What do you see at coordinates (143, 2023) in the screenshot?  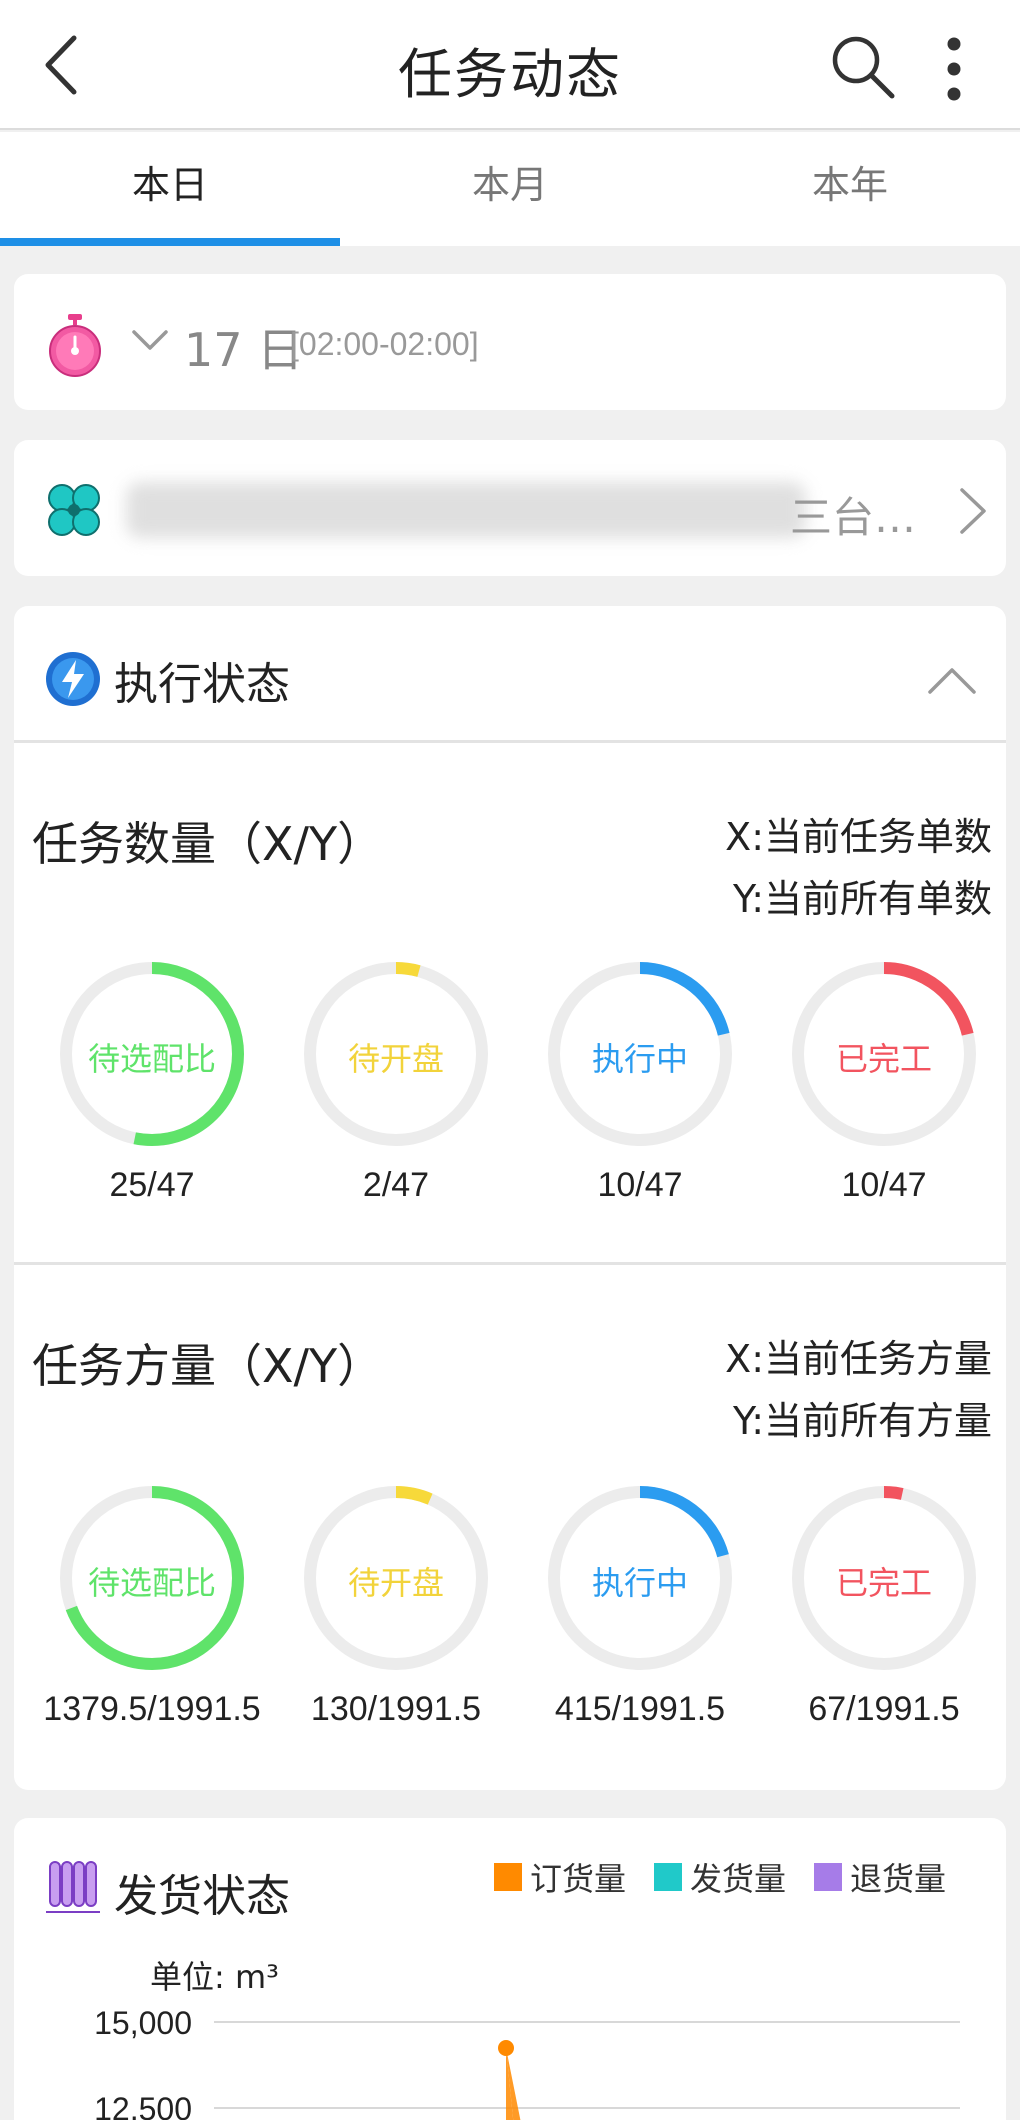 I see `y-tick-label: 15,000` at bounding box center [143, 2023].